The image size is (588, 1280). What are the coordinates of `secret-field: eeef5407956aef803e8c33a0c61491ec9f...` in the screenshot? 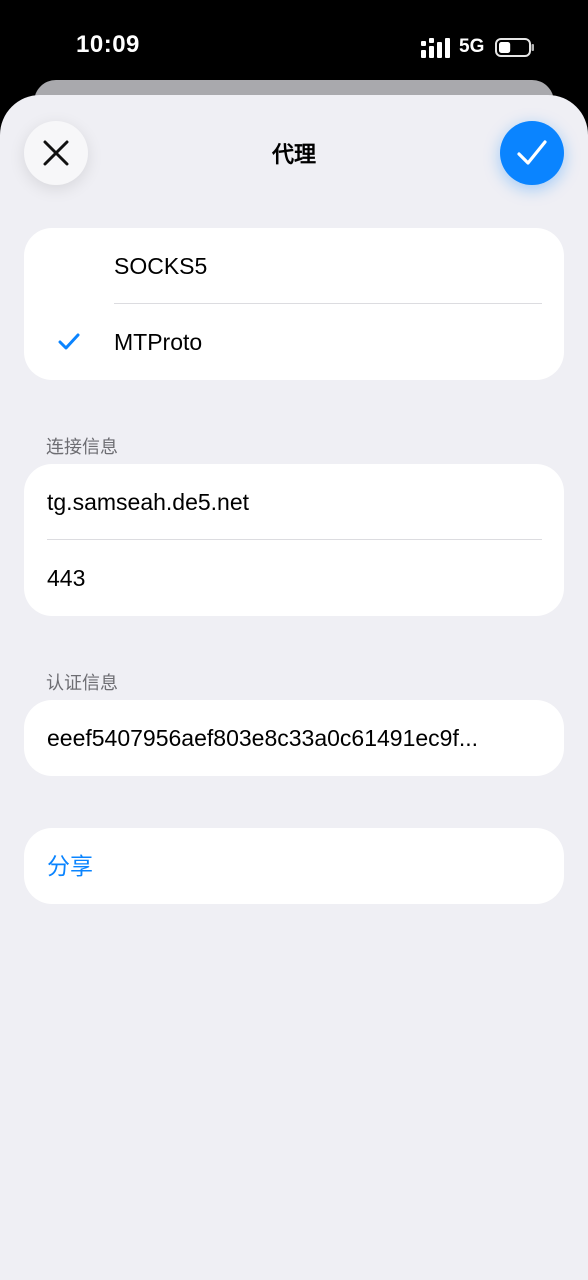 It's located at (294, 738).